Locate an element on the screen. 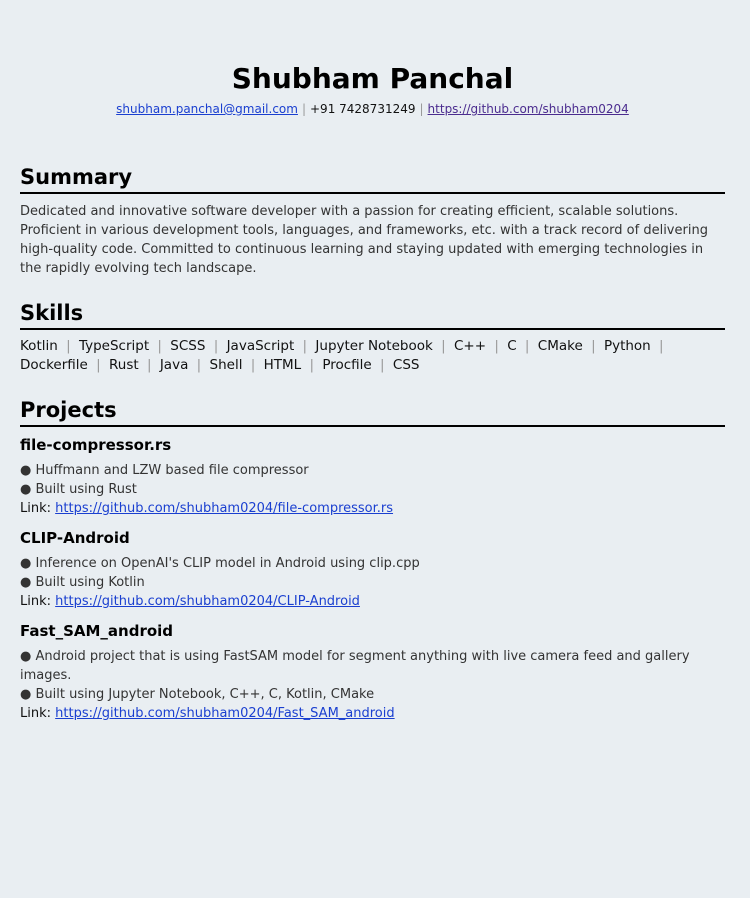 Image resolution: width=750 pixels, height=898 pixels. skill-item: TypeScript is located at coordinates (114, 346).